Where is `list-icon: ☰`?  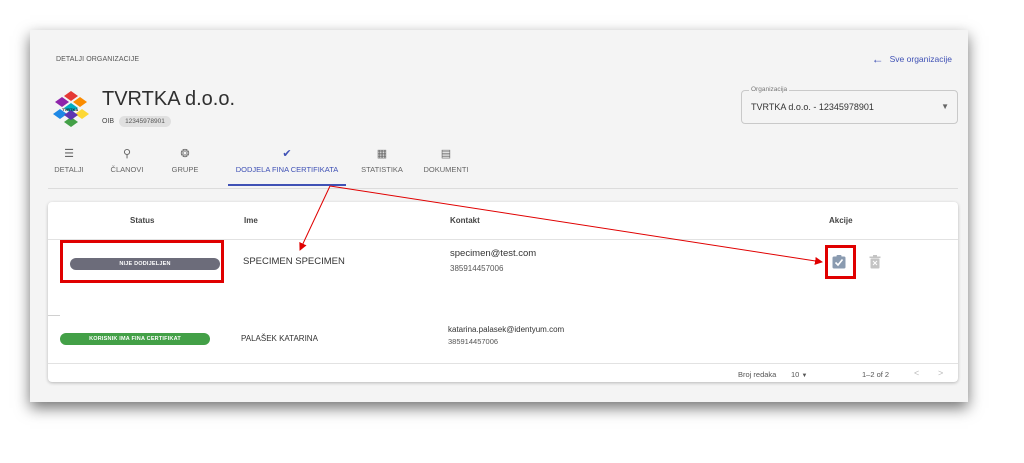
list-icon: ☰ is located at coordinates (69, 154).